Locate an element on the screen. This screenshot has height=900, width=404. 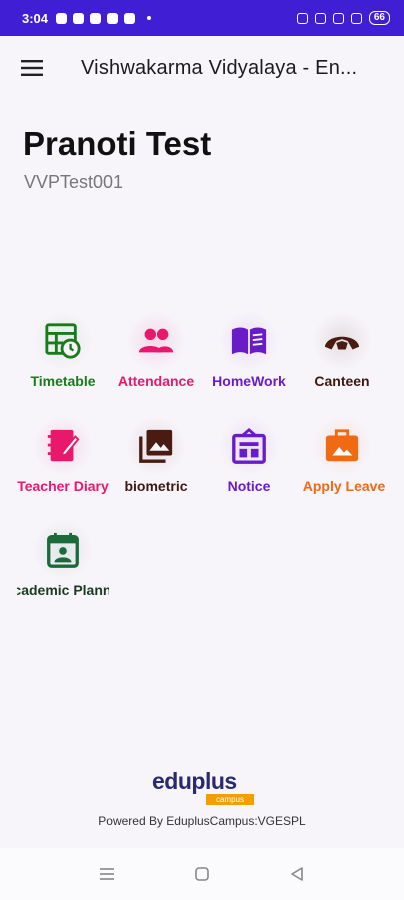
tile-apply-leave: Apply Leave is located at coordinates (342, 460).